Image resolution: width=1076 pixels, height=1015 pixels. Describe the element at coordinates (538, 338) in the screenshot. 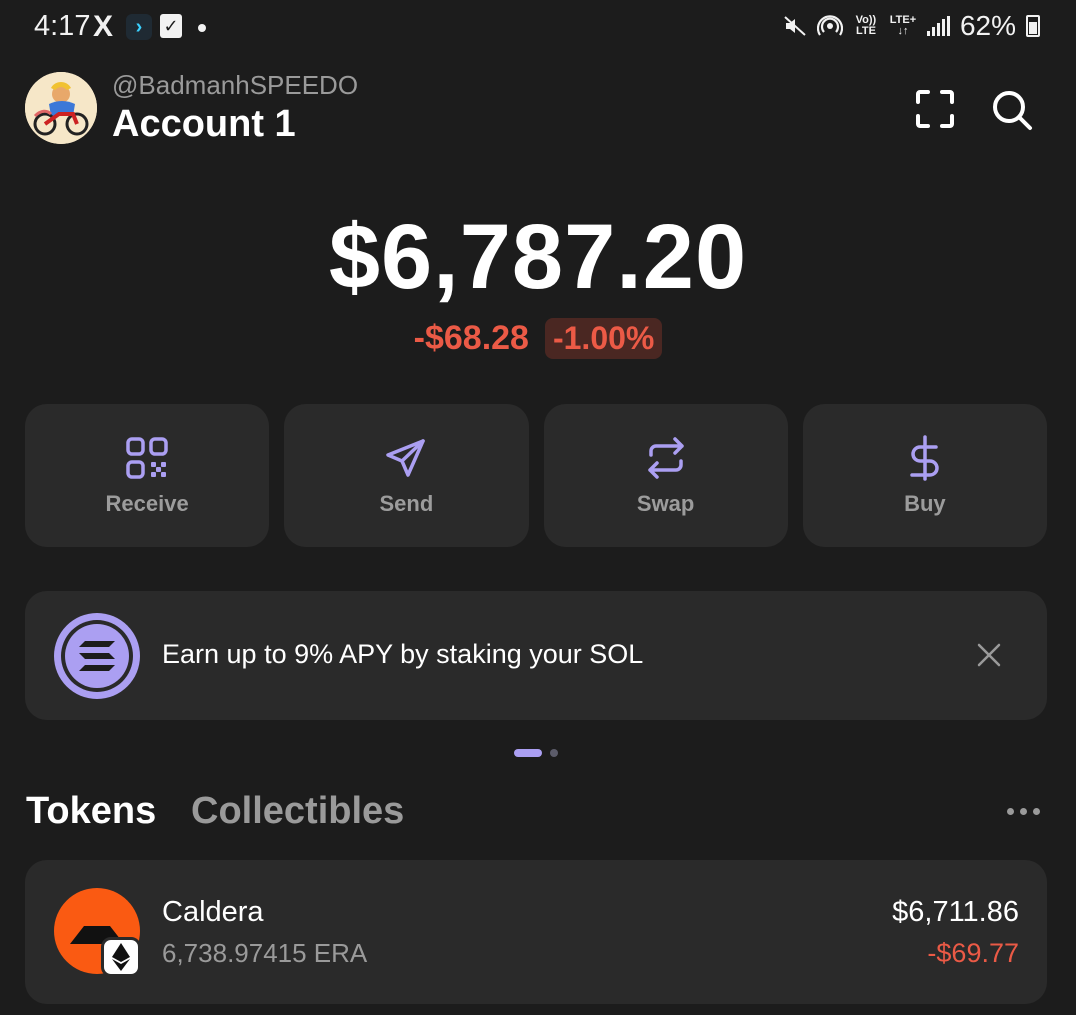

I see `balance-change-row: -$68.28 -1.00%` at that location.